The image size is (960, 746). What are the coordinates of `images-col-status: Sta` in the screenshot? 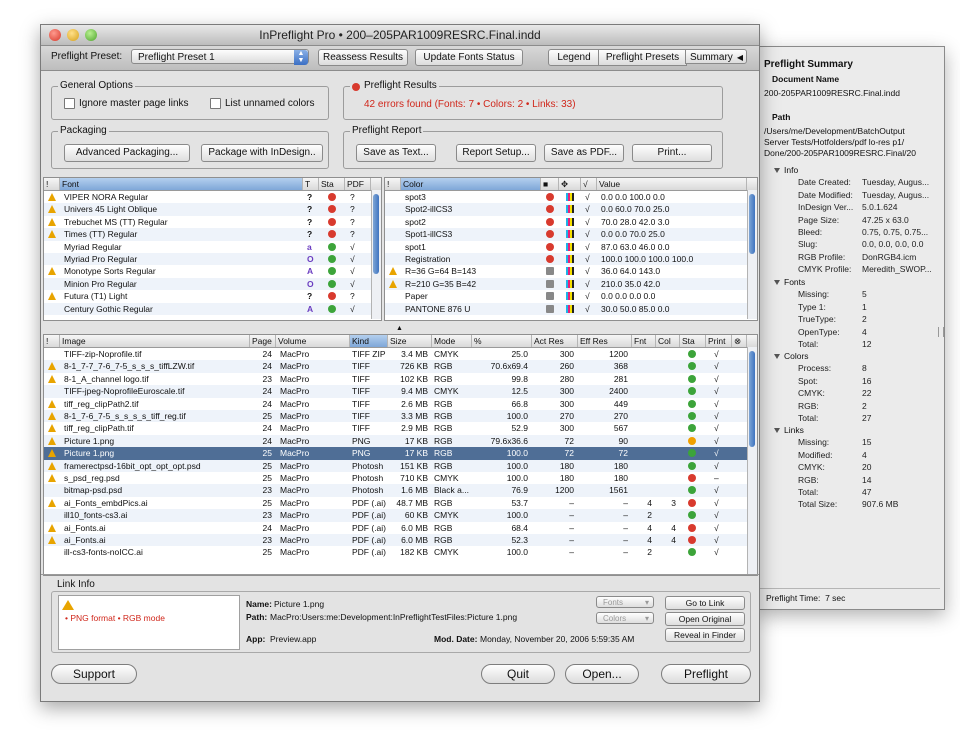 It's located at (693, 341).